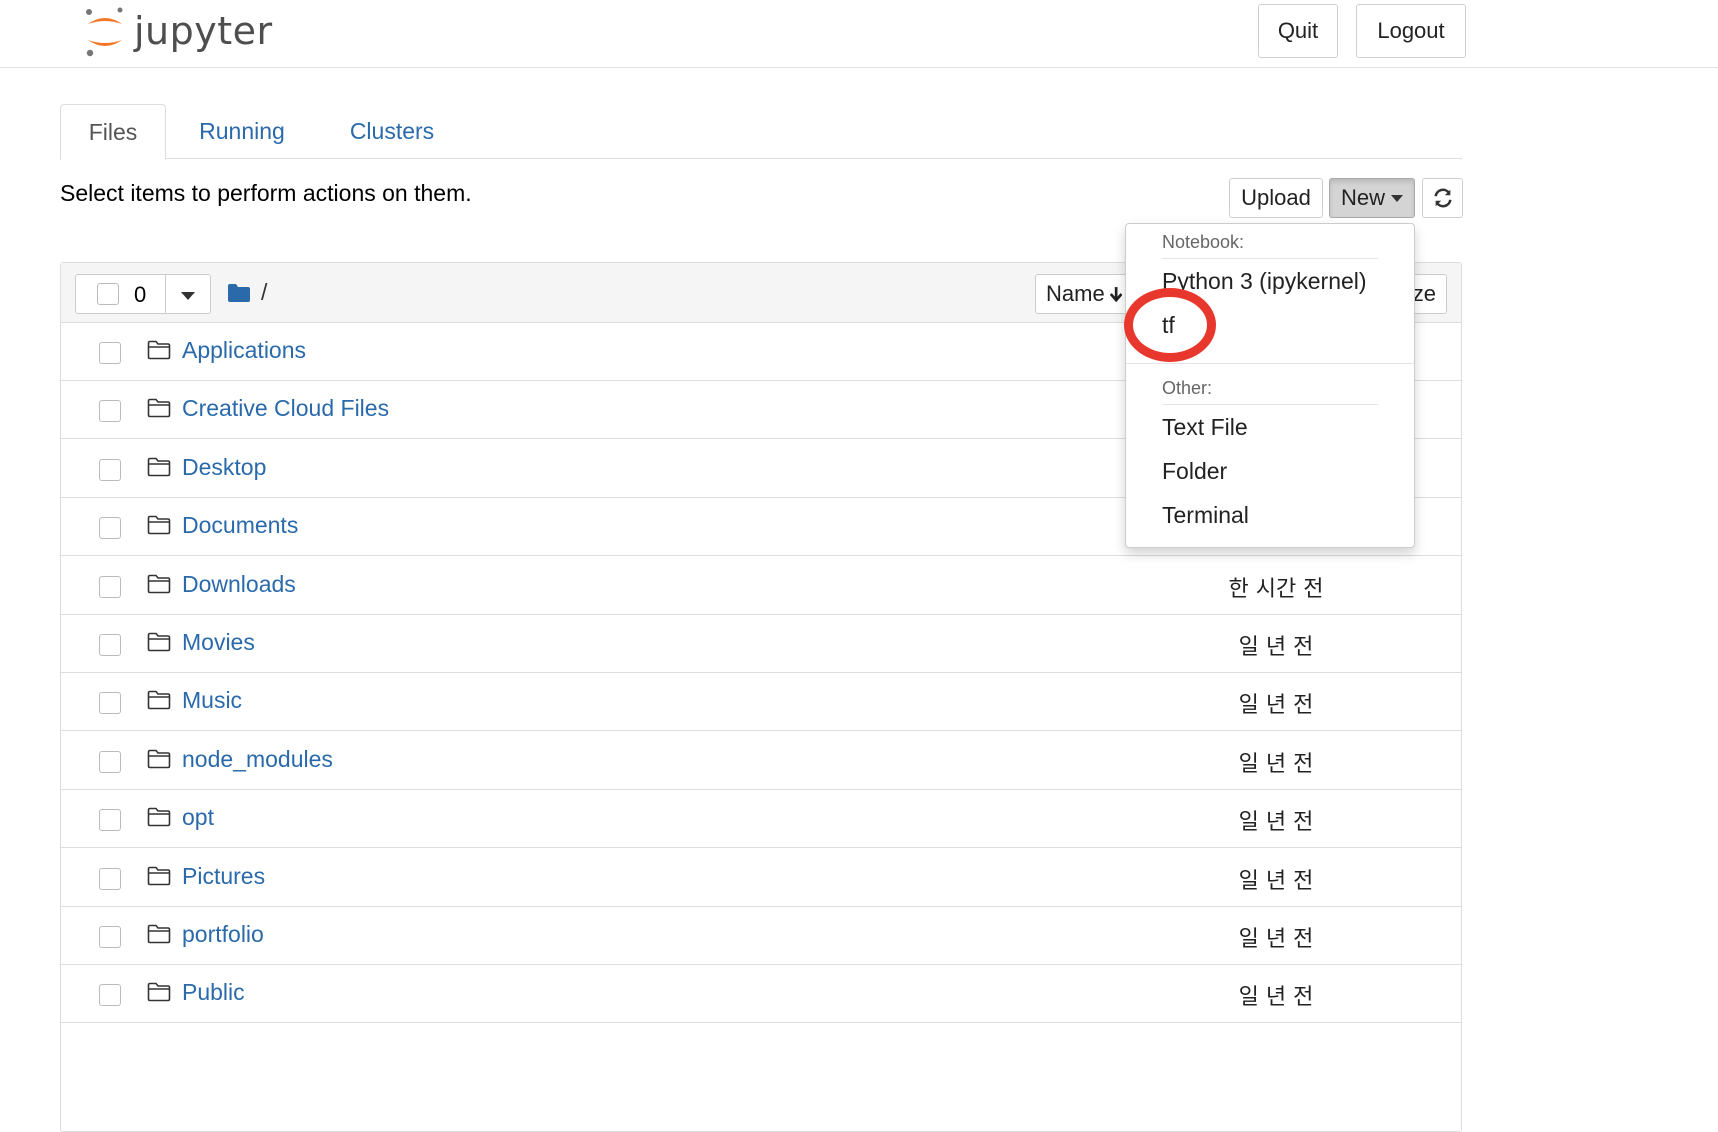 The width and height of the screenshot is (1718, 1132). Describe the element at coordinates (761, 936) in the screenshot. I see `table-row: portfolio 일 년 전` at that location.